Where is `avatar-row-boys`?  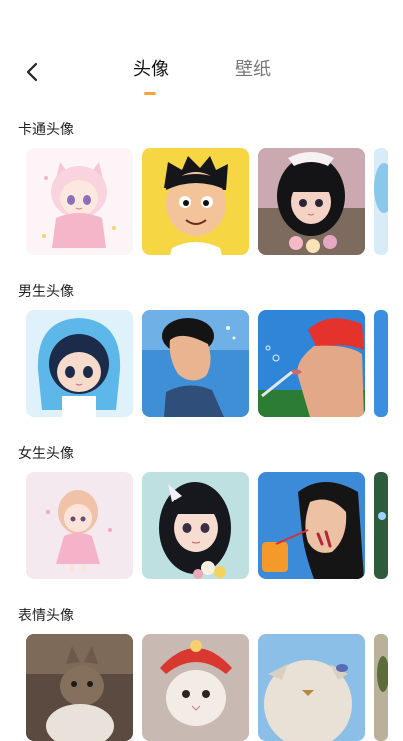
avatar-row-boys is located at coordinates (214, 363).